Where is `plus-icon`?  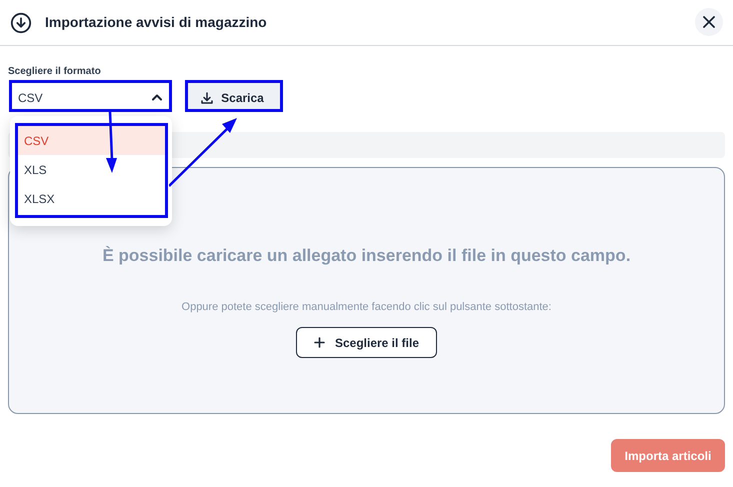
plus-icon is located at coordinates (319, 342).